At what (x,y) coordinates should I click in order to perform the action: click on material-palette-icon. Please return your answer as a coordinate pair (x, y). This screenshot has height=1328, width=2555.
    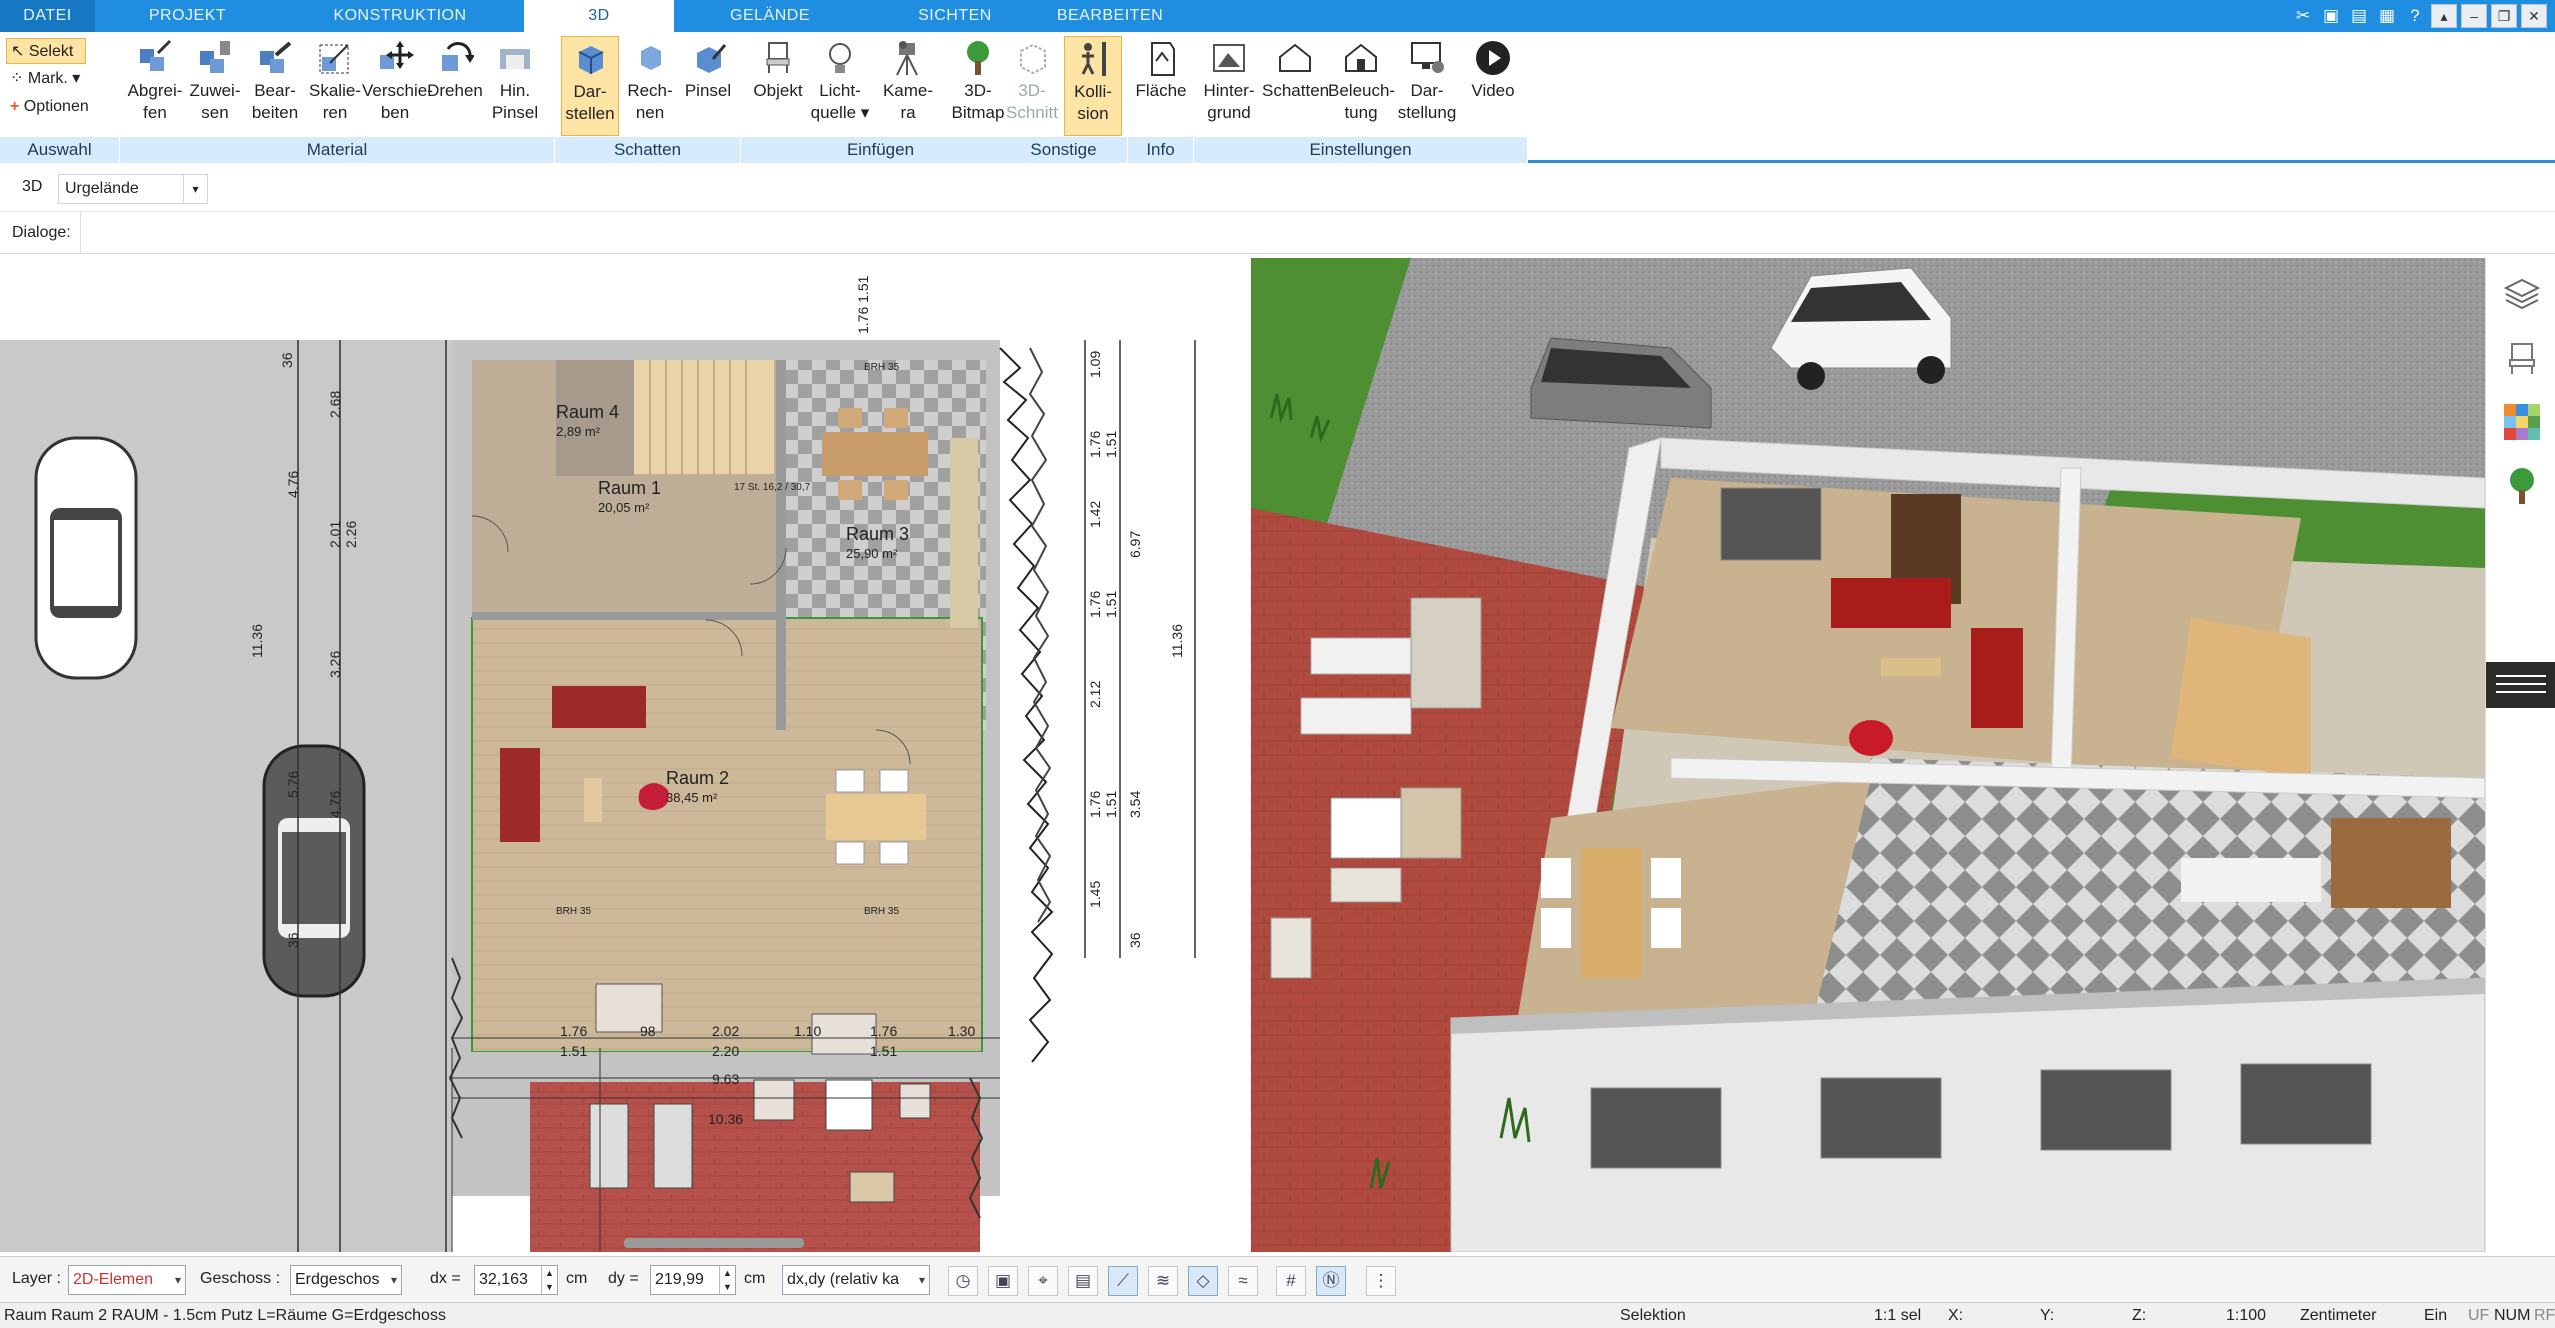
    Looking at the image, I should click on (2522, 422).